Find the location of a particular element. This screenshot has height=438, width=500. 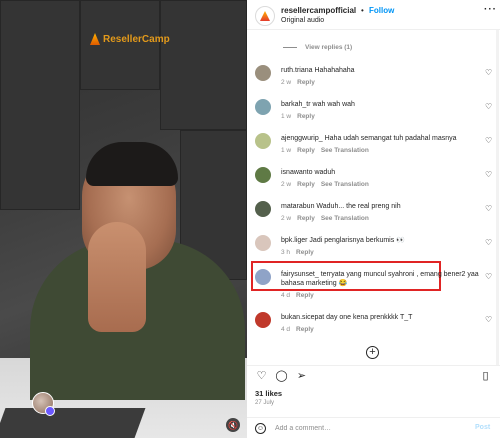

mute-icon: 🔇 is located at coordinates (233, 425).